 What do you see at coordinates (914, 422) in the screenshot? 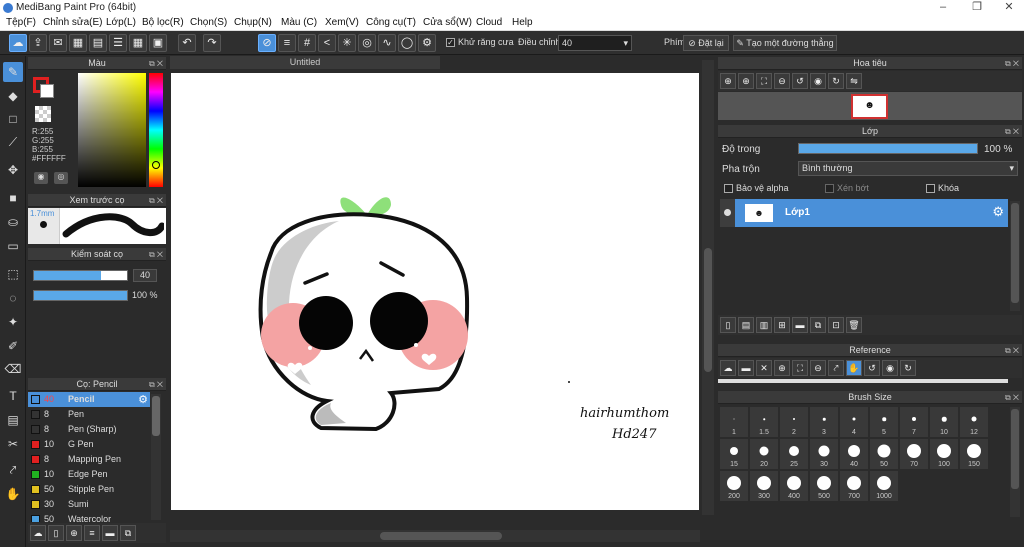
I see `brush-size-cell: 7` at bounding box center [914, 422].